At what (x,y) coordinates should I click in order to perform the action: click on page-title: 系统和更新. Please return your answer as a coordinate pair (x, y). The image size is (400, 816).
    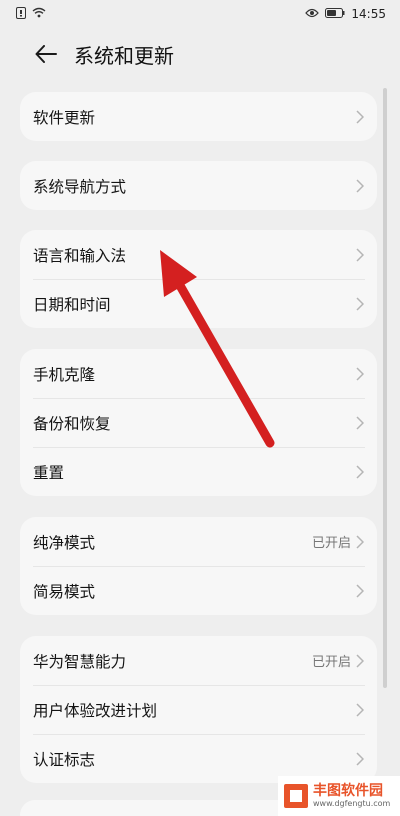
    Looking at the image, I should click on (124, 55).